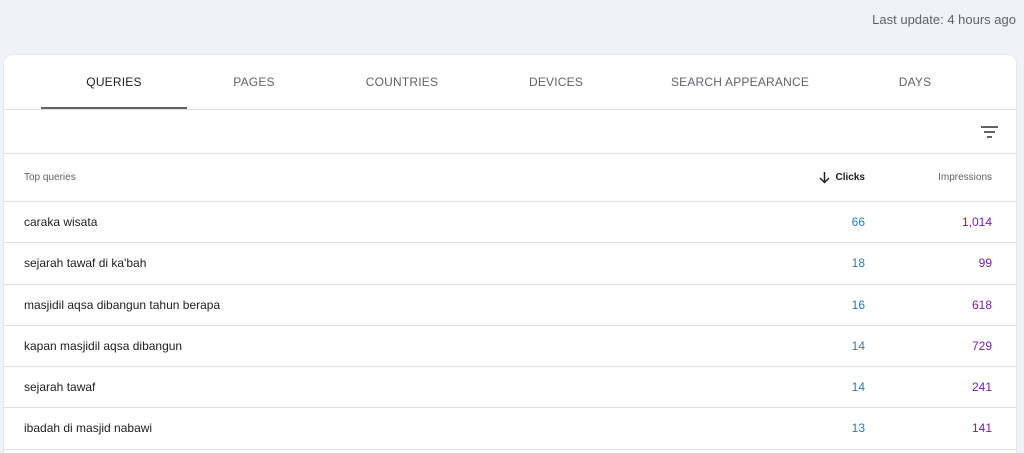 The image size is (1024, 453). Describe the element at coordinates (824, 178) in the screenshot. I see `arrow-down-icon` at that location.